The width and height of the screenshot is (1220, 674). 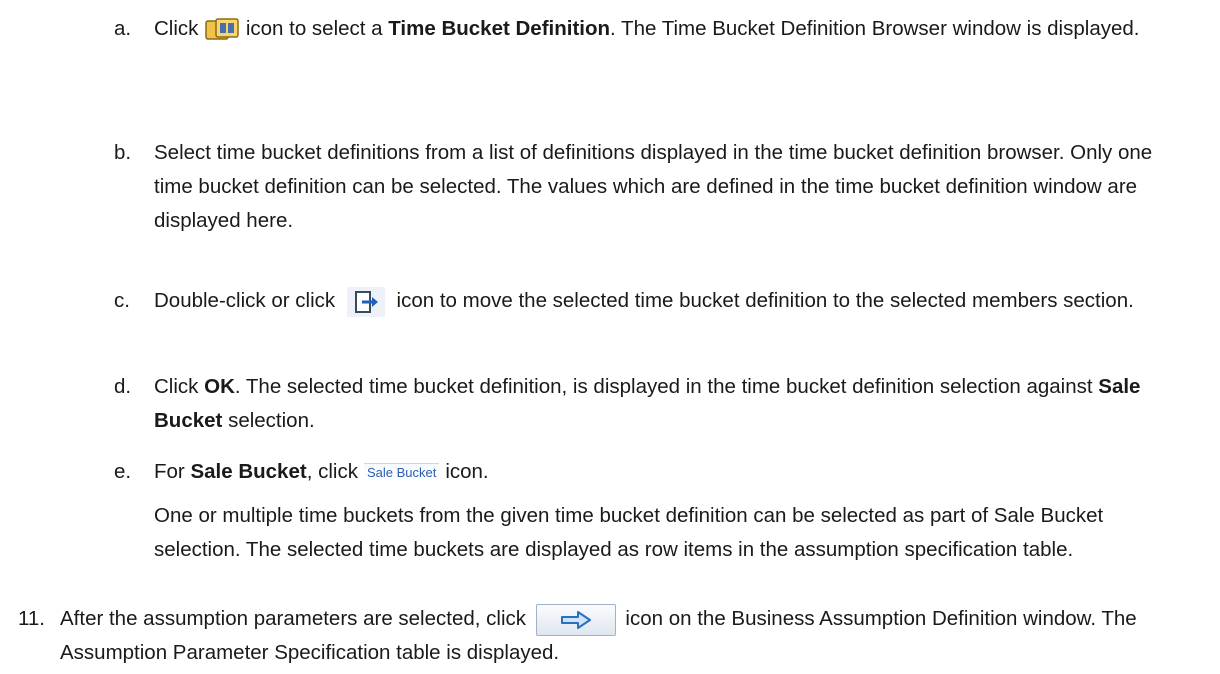 I want to click on step-e-pre: For, so click(x=169, y=471).